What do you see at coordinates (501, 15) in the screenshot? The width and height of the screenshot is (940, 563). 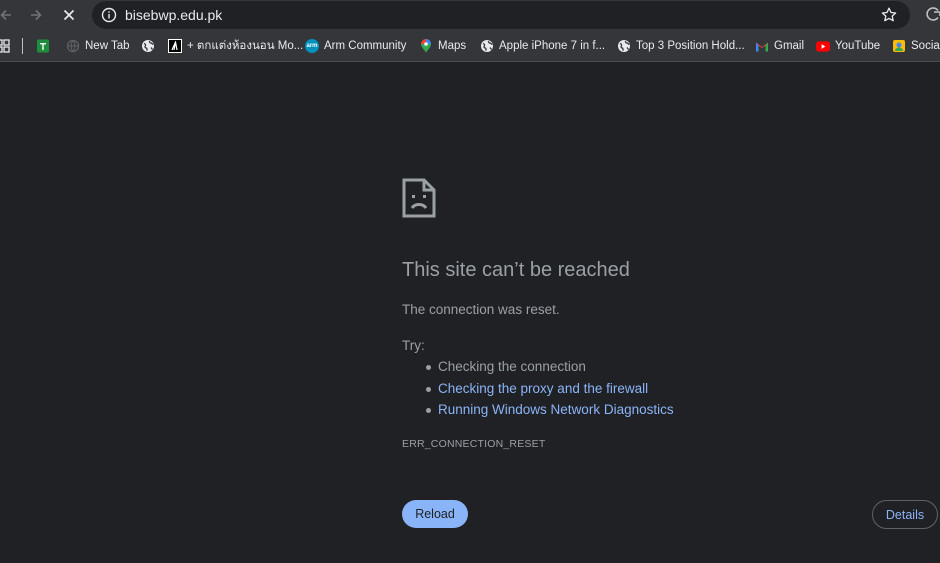 I see `address-bar: bisebwp.edu.pk` at bounding box center [501, 15].